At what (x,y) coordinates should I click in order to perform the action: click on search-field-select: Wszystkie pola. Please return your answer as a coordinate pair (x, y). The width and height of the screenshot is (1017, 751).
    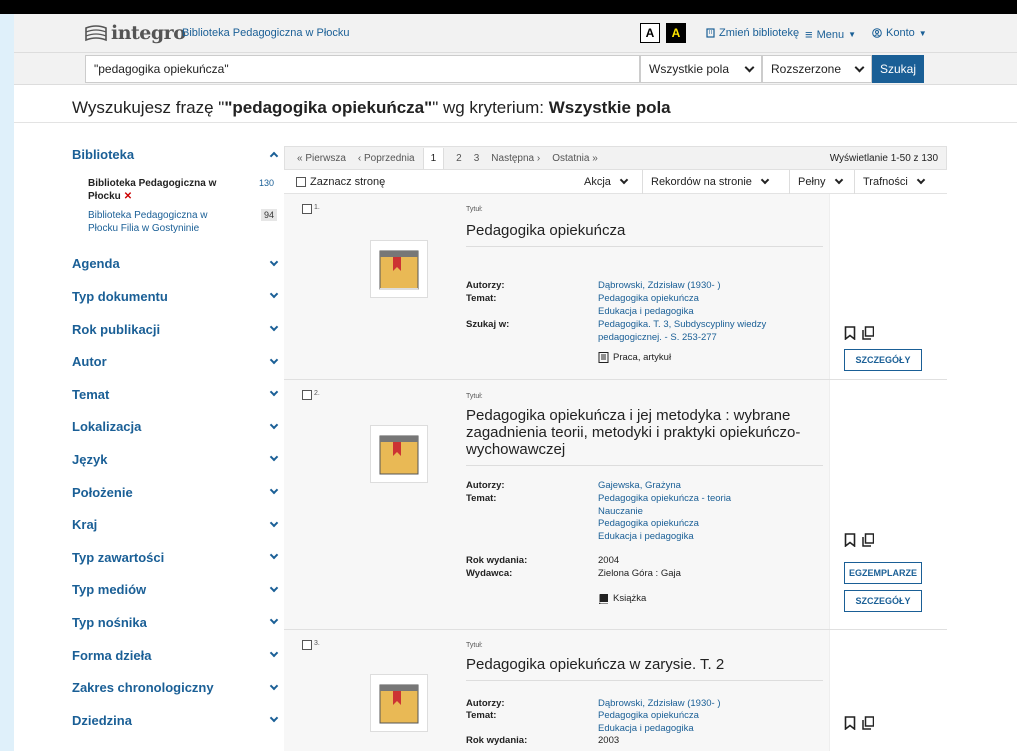
    Looking at the image, I should click on (701, 69).